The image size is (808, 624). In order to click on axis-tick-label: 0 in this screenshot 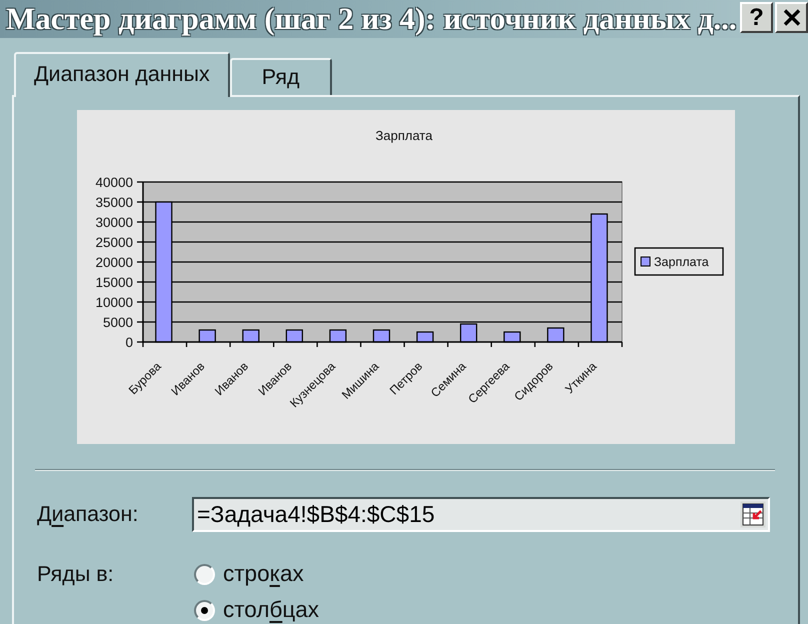, I will do `click(129, 342)`.